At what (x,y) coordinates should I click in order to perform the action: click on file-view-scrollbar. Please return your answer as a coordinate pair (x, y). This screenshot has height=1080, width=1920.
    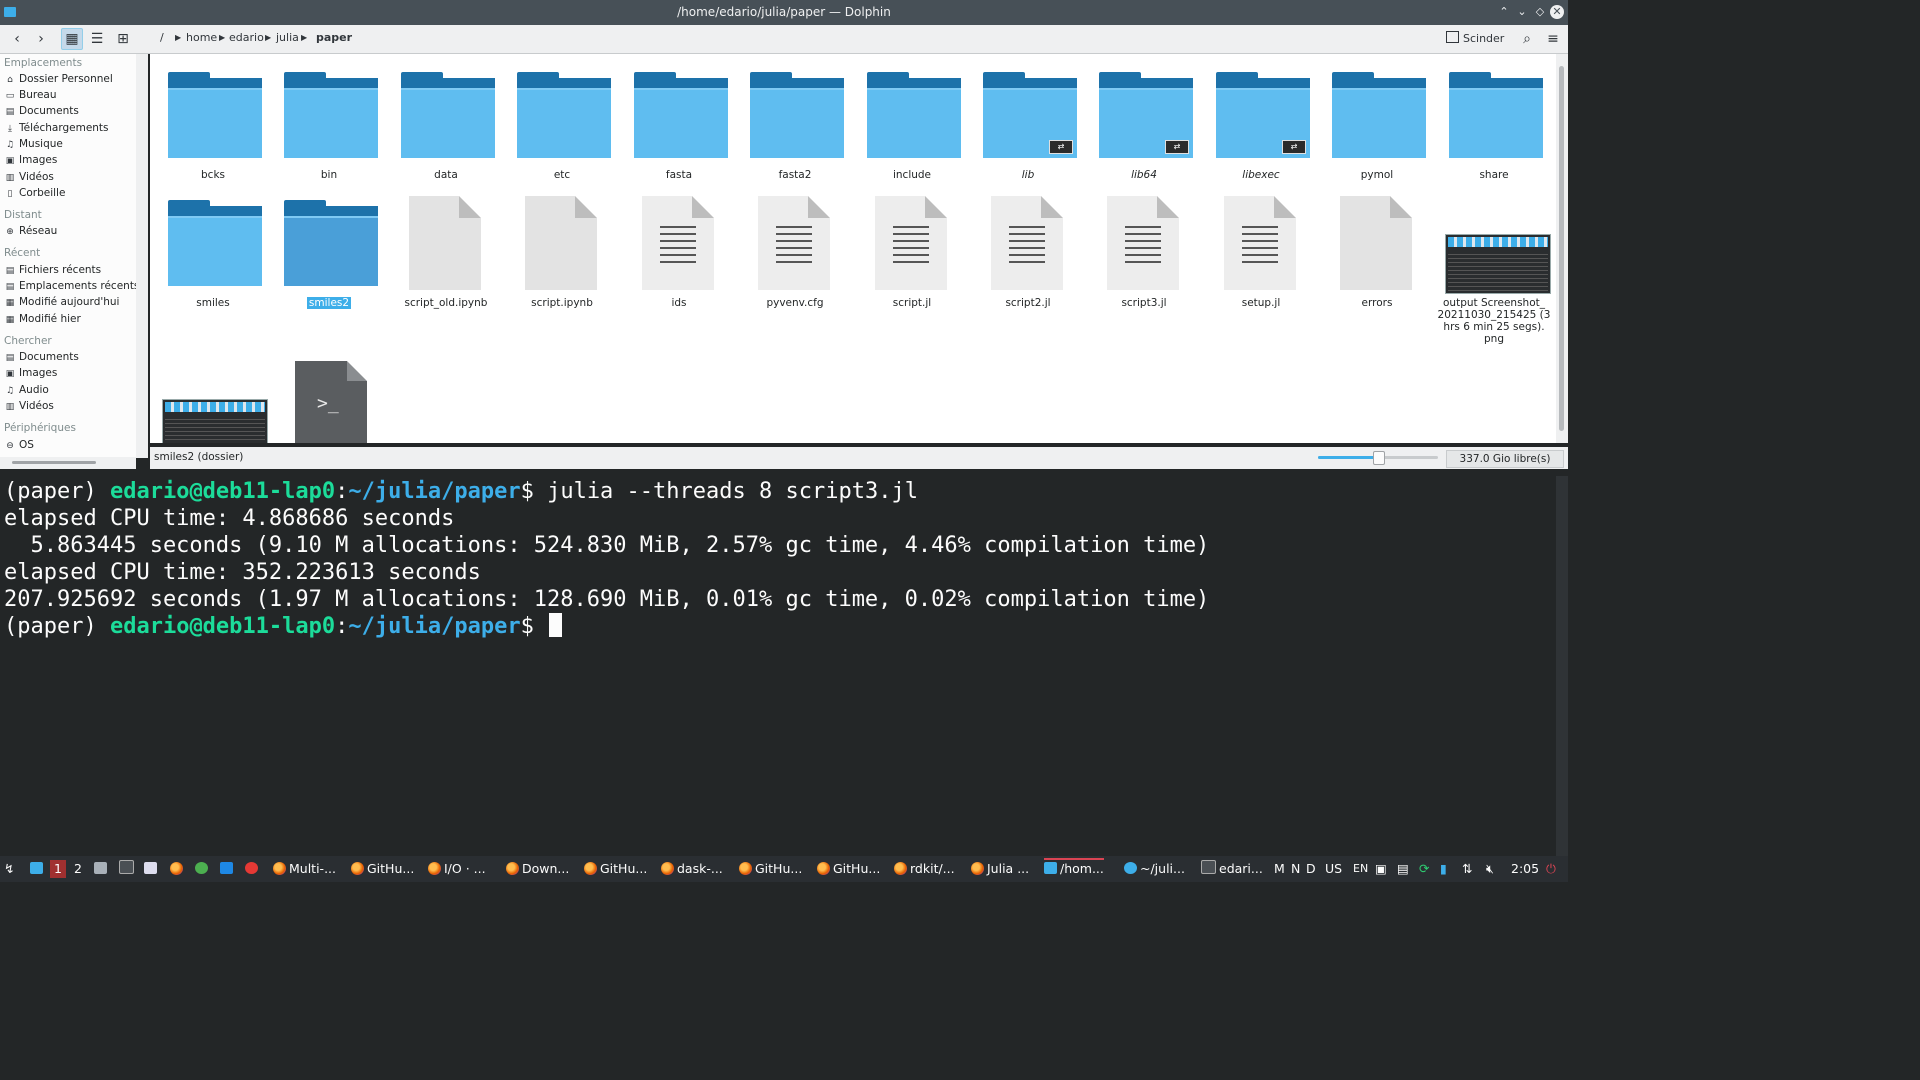
    Looking at the image, I should click on (1562, 248).